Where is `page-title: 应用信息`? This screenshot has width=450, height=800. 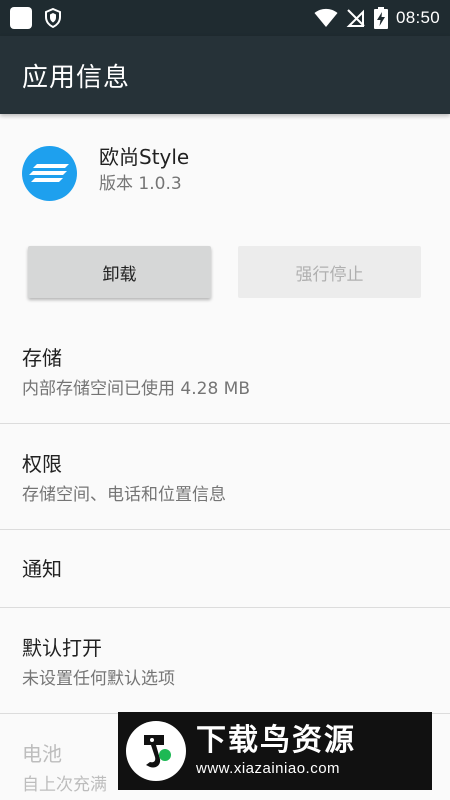
page-title: 应用信息 is located at coordinates (76, 77).